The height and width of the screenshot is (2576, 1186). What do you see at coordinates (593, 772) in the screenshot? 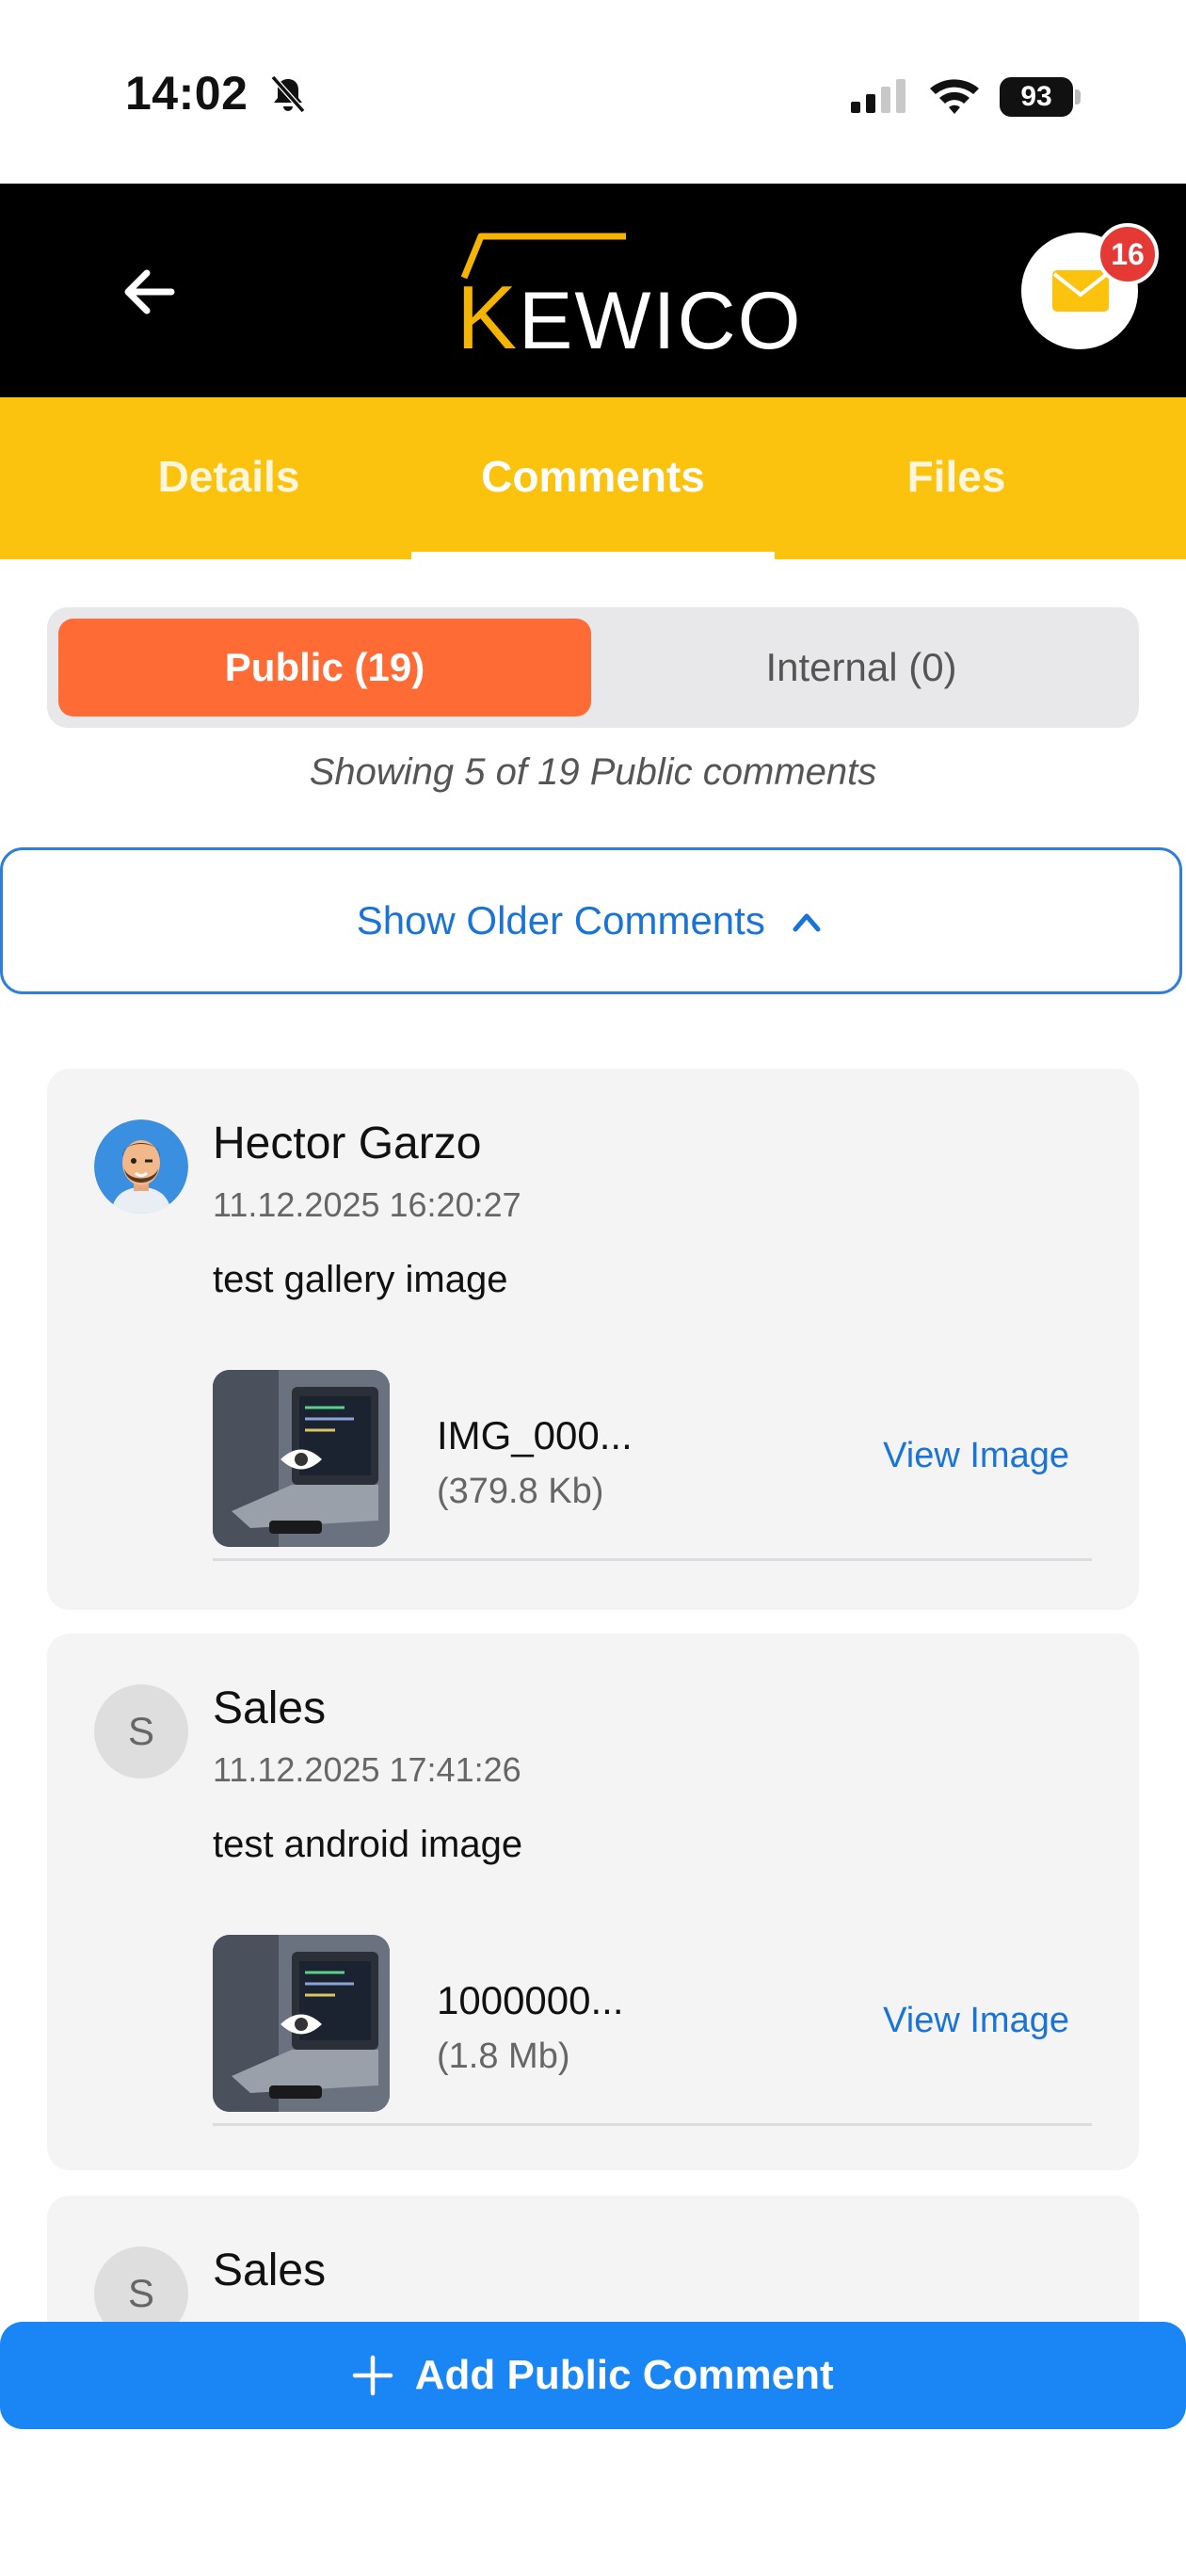
I see `comment-count-text: Showing 5 of 19 Public comments` at bounding box center [593, 772].